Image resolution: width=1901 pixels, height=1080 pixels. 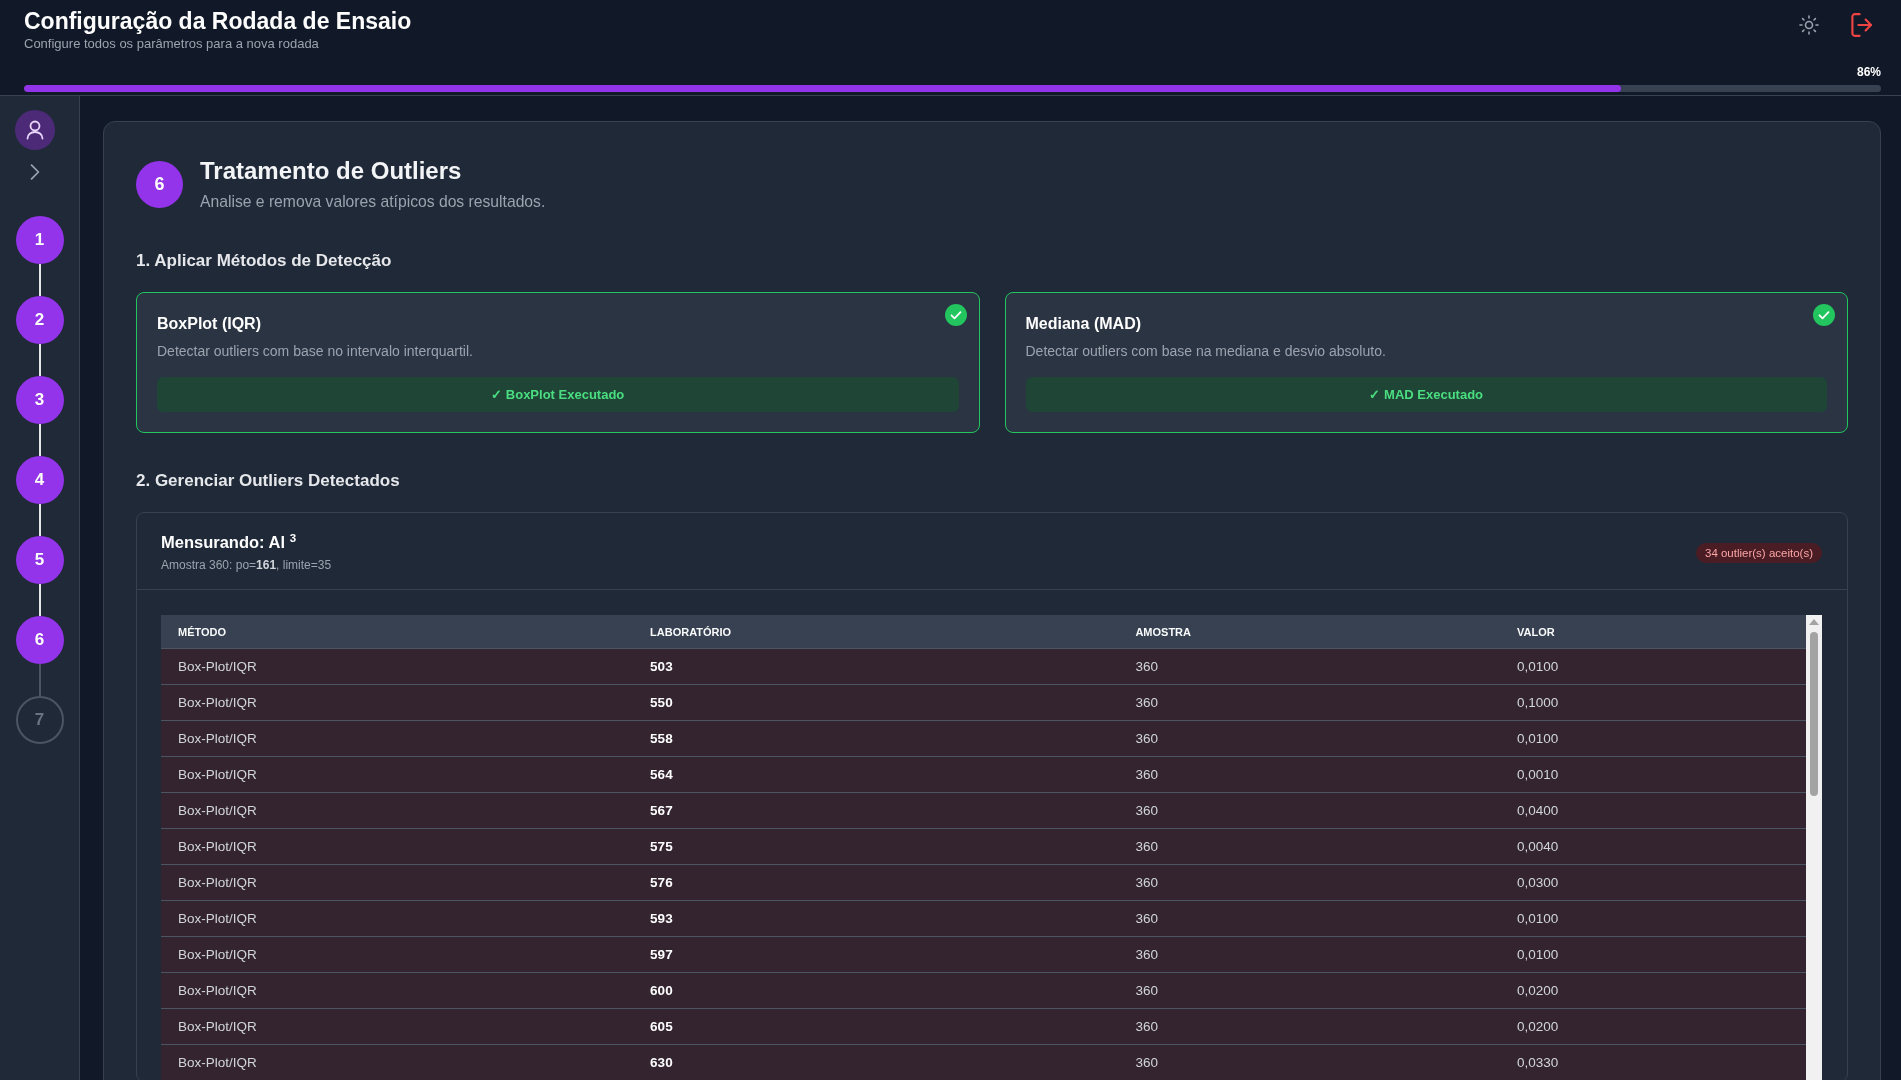 I want to click on column-header: MÉTODO, so click(x=397, y=632).